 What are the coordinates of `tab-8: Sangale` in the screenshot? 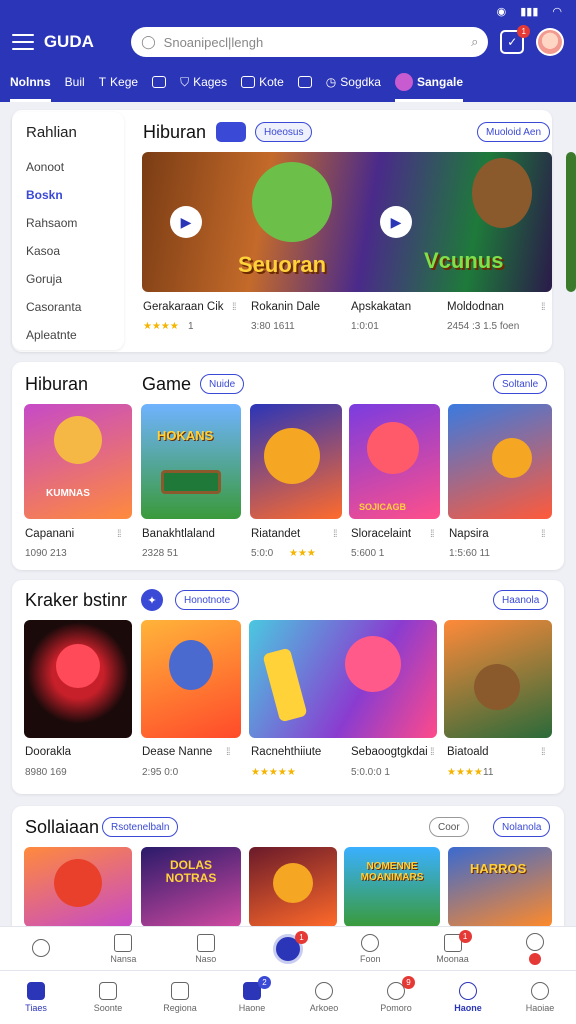 It's located at (429, 82).